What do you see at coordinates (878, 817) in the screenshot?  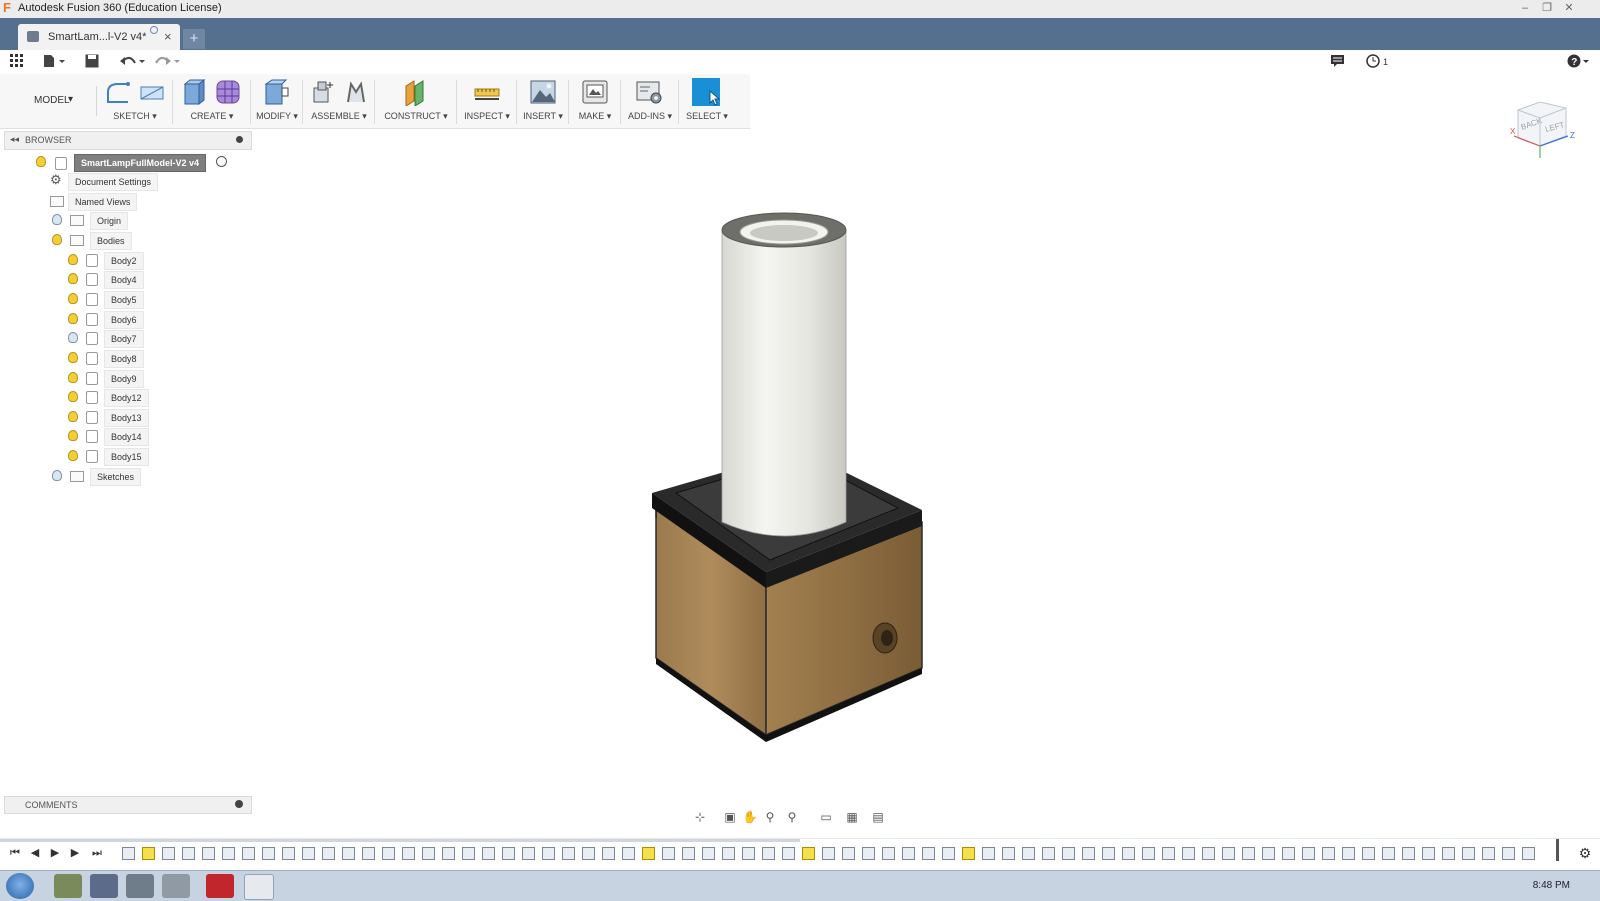 I see `viewports-icon: ▤` at bounding box center [878, 817].